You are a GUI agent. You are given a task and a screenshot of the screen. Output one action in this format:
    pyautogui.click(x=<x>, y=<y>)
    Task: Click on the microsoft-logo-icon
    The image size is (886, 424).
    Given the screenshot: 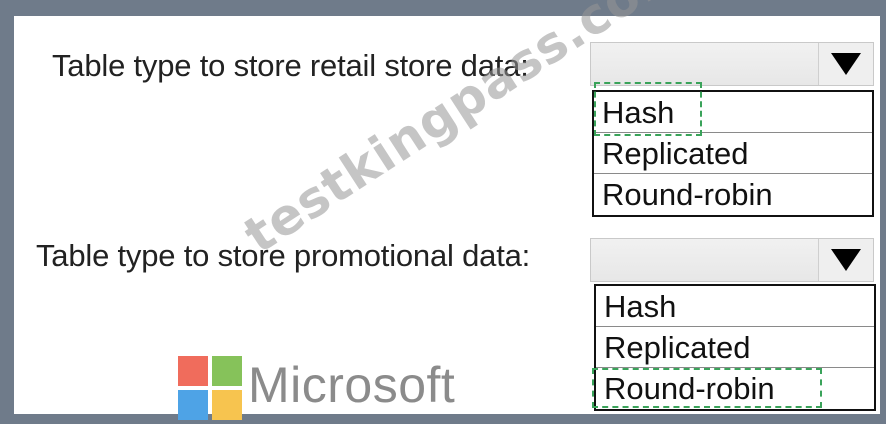 What is the action you would take?
    pyautogui.click(x=210, y=388)
    